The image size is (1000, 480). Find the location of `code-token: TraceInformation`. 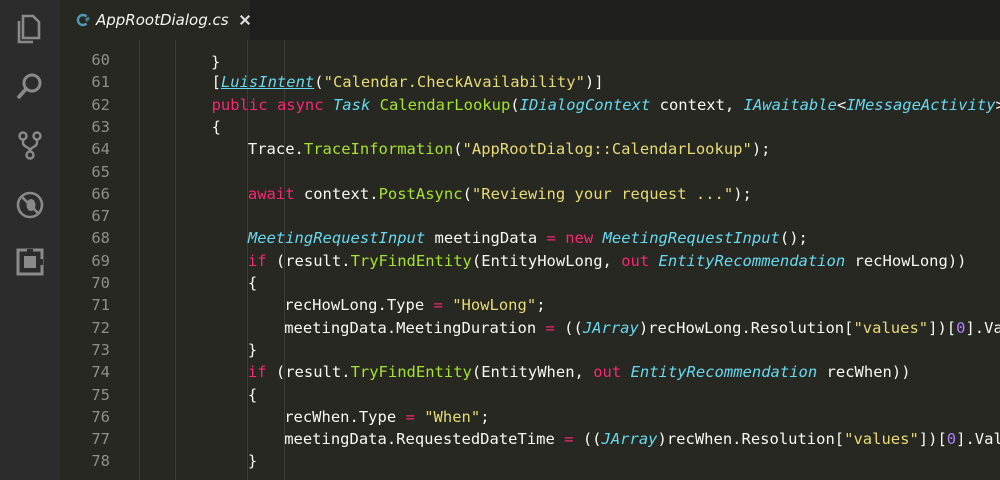

code-token: TraceInformation is located at coordinates (378, 149).